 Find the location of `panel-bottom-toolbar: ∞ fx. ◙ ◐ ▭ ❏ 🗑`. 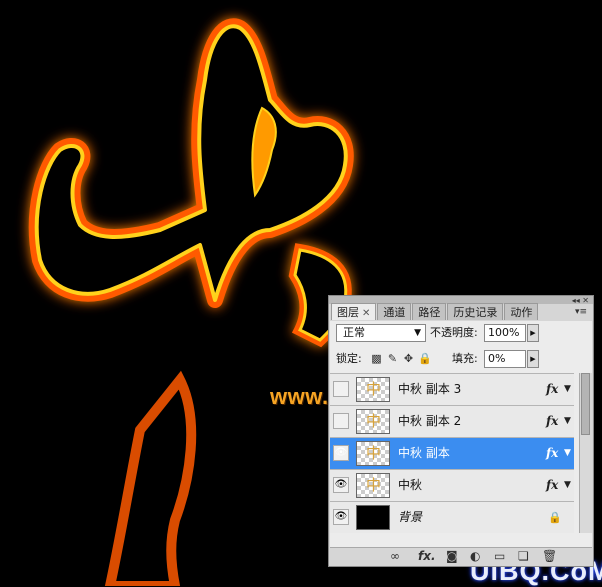

panel-bottom-toolbar: ∞ fx. ◙ ◐ ▭ ❏ 🗑 is located at coordinates (461, 556).